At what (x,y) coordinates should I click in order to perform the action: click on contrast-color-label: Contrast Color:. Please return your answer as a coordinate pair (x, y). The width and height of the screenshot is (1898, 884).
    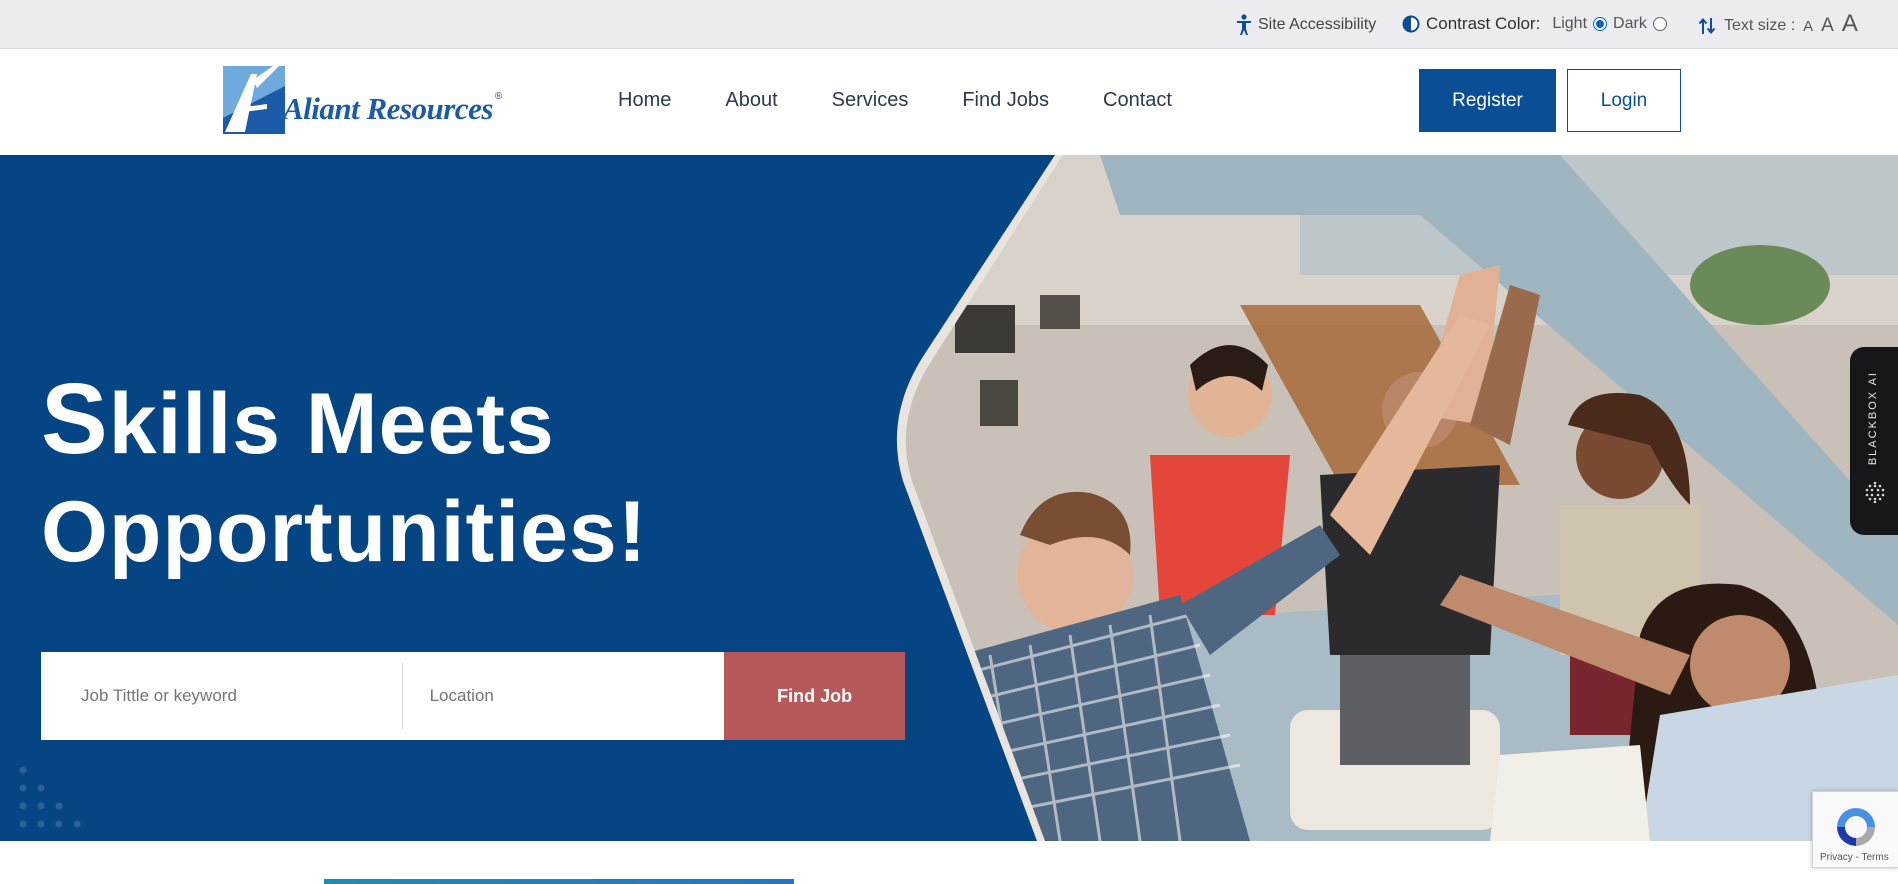
    Looking at the image, I should click on (1483, 23).